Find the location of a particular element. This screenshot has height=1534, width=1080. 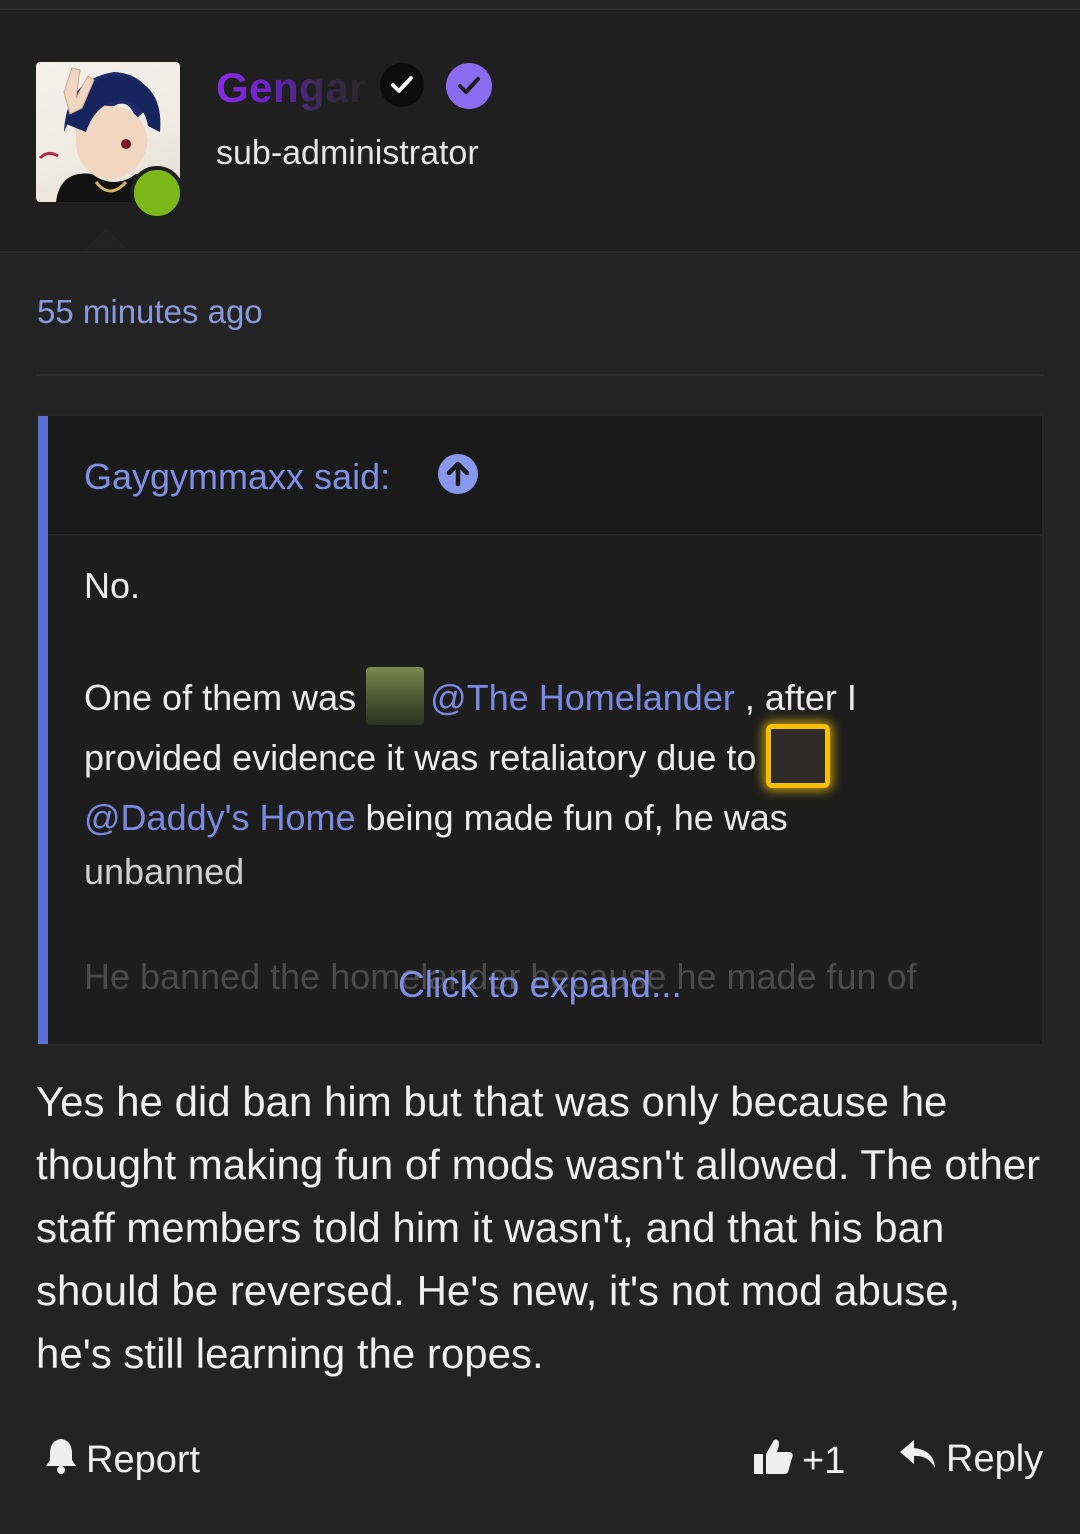

online-status-icon is located at coordinates (157, 193).